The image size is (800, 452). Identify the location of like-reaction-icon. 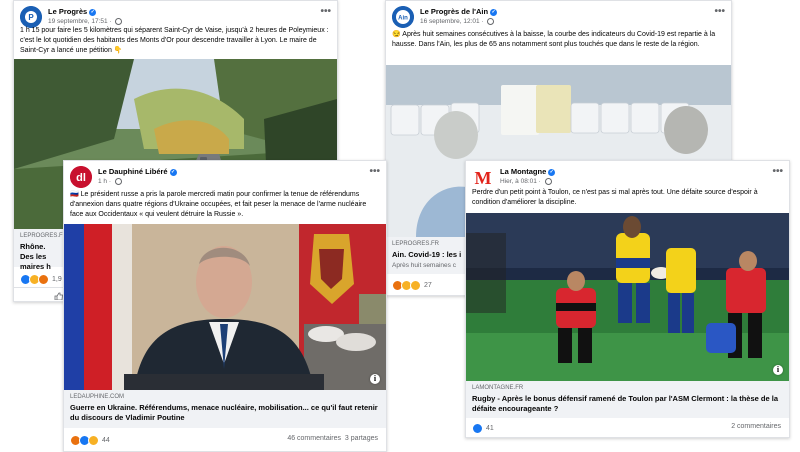
(477, 428).